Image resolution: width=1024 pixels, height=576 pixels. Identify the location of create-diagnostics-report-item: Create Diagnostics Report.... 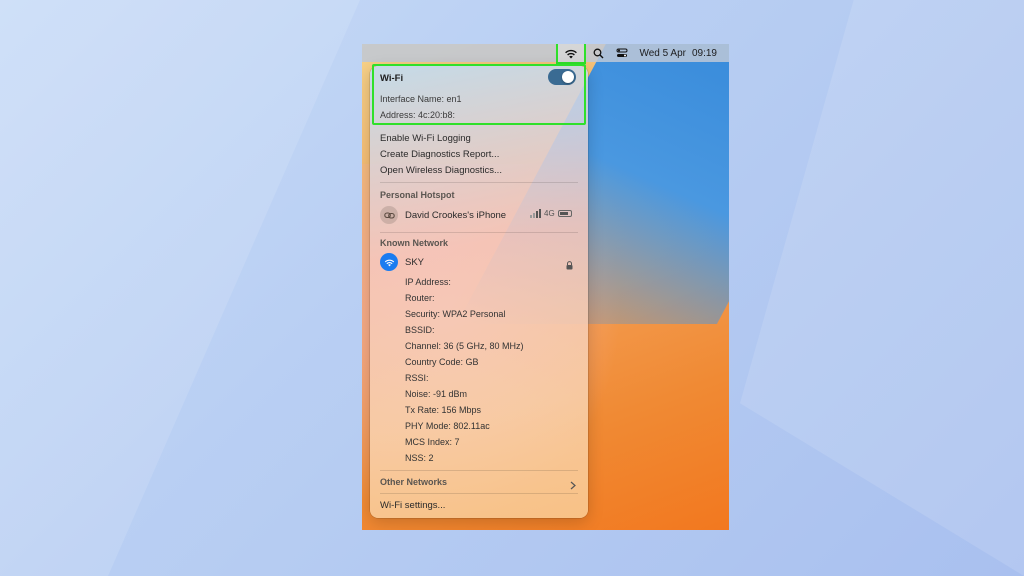
(439, 154).